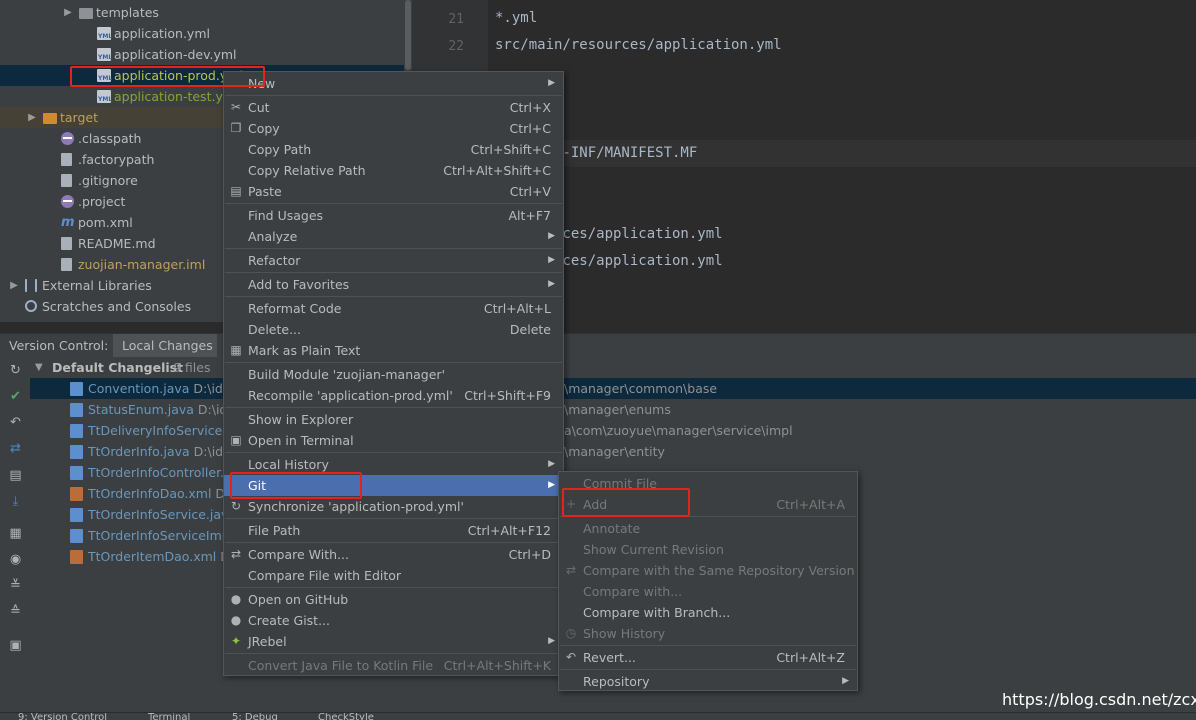 This screenshot has width=1196, height=720. What do you see at coordinates (626, 502) in the screenshot?
I see `annotation-box-add` at bounding box center [626, 502].